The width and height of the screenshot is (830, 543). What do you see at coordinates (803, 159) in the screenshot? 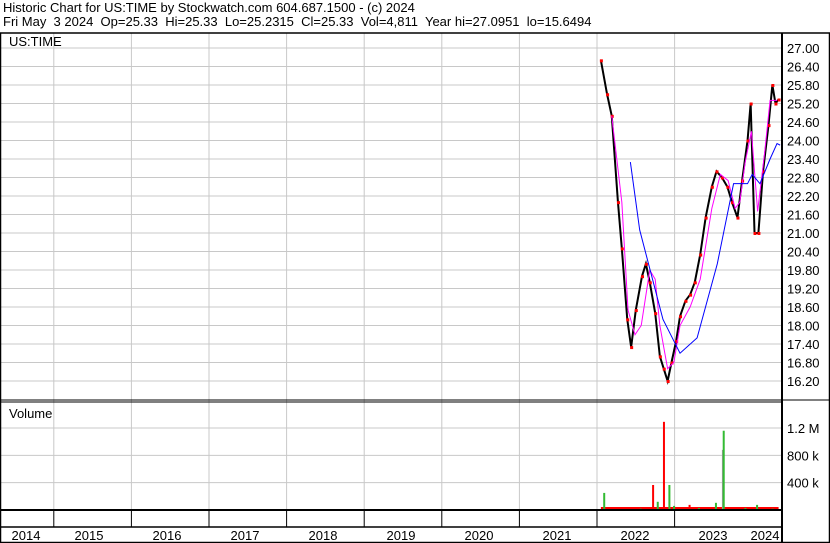
I see `price-tick-label: 23.40` at bounding box center [803, 159].